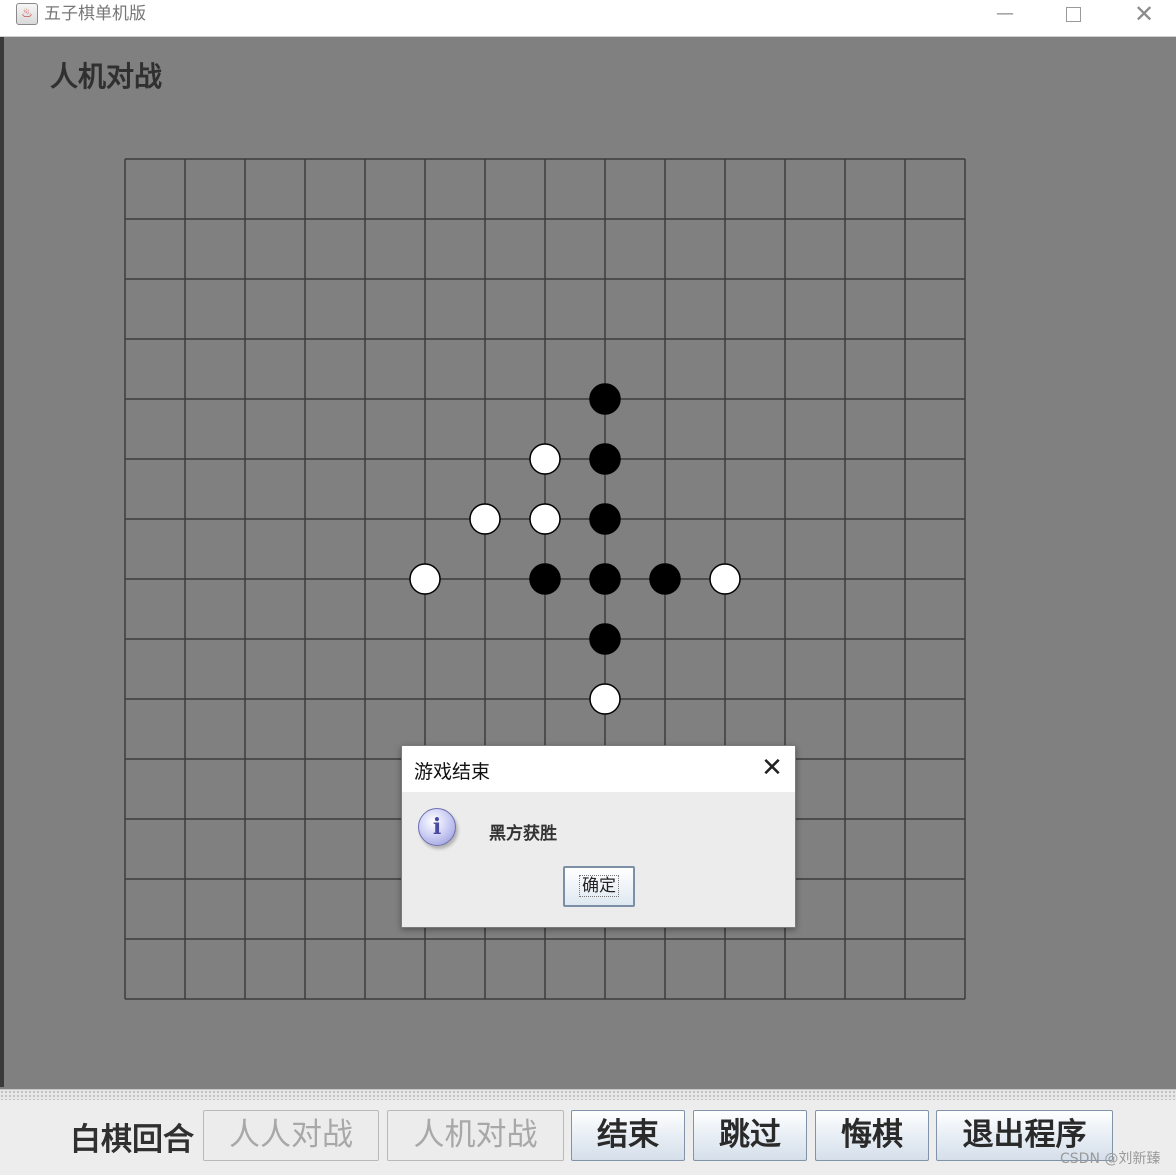 The height and width of the screenshot is (1175, 1176). I want to click on ok-button-label: 确定, so click(599, 886).